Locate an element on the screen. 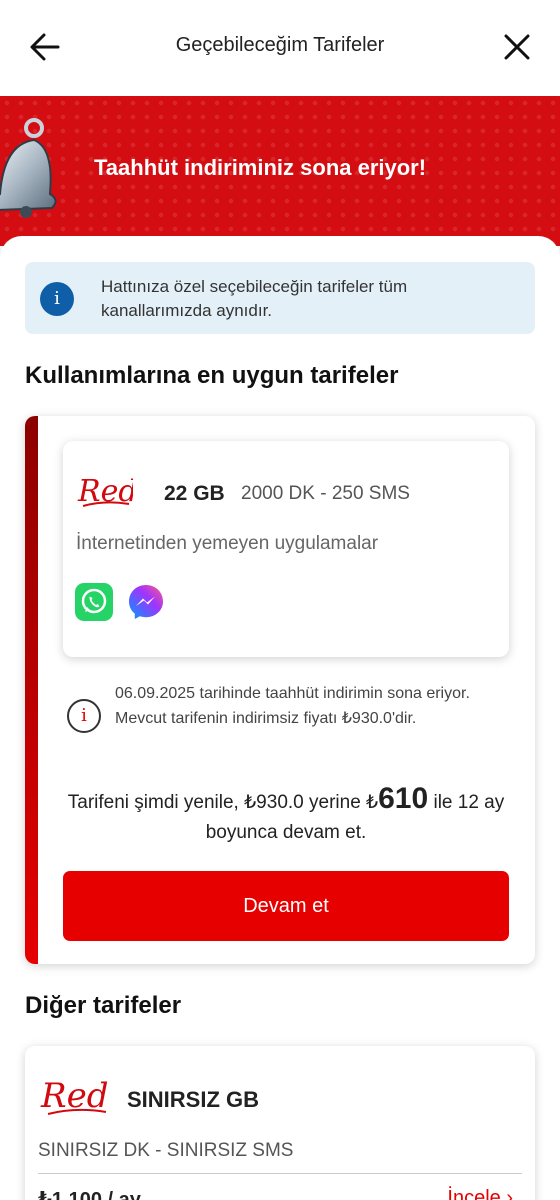  card-accent-stripe is located at coordinates (31, 690).